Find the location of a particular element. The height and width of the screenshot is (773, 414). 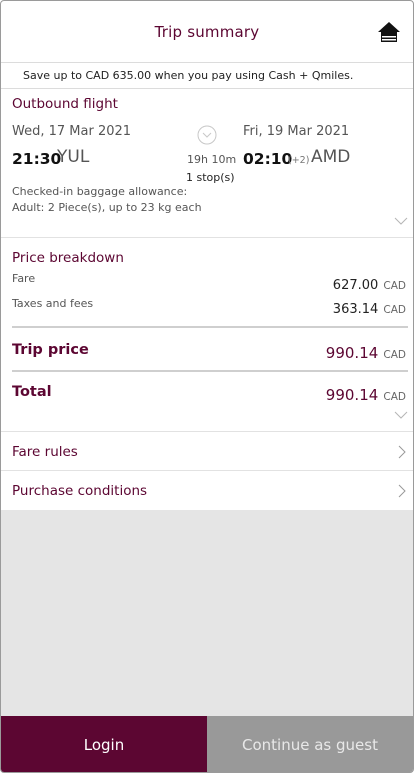

page-title: Trip summary is located at coordinates (207, 31).